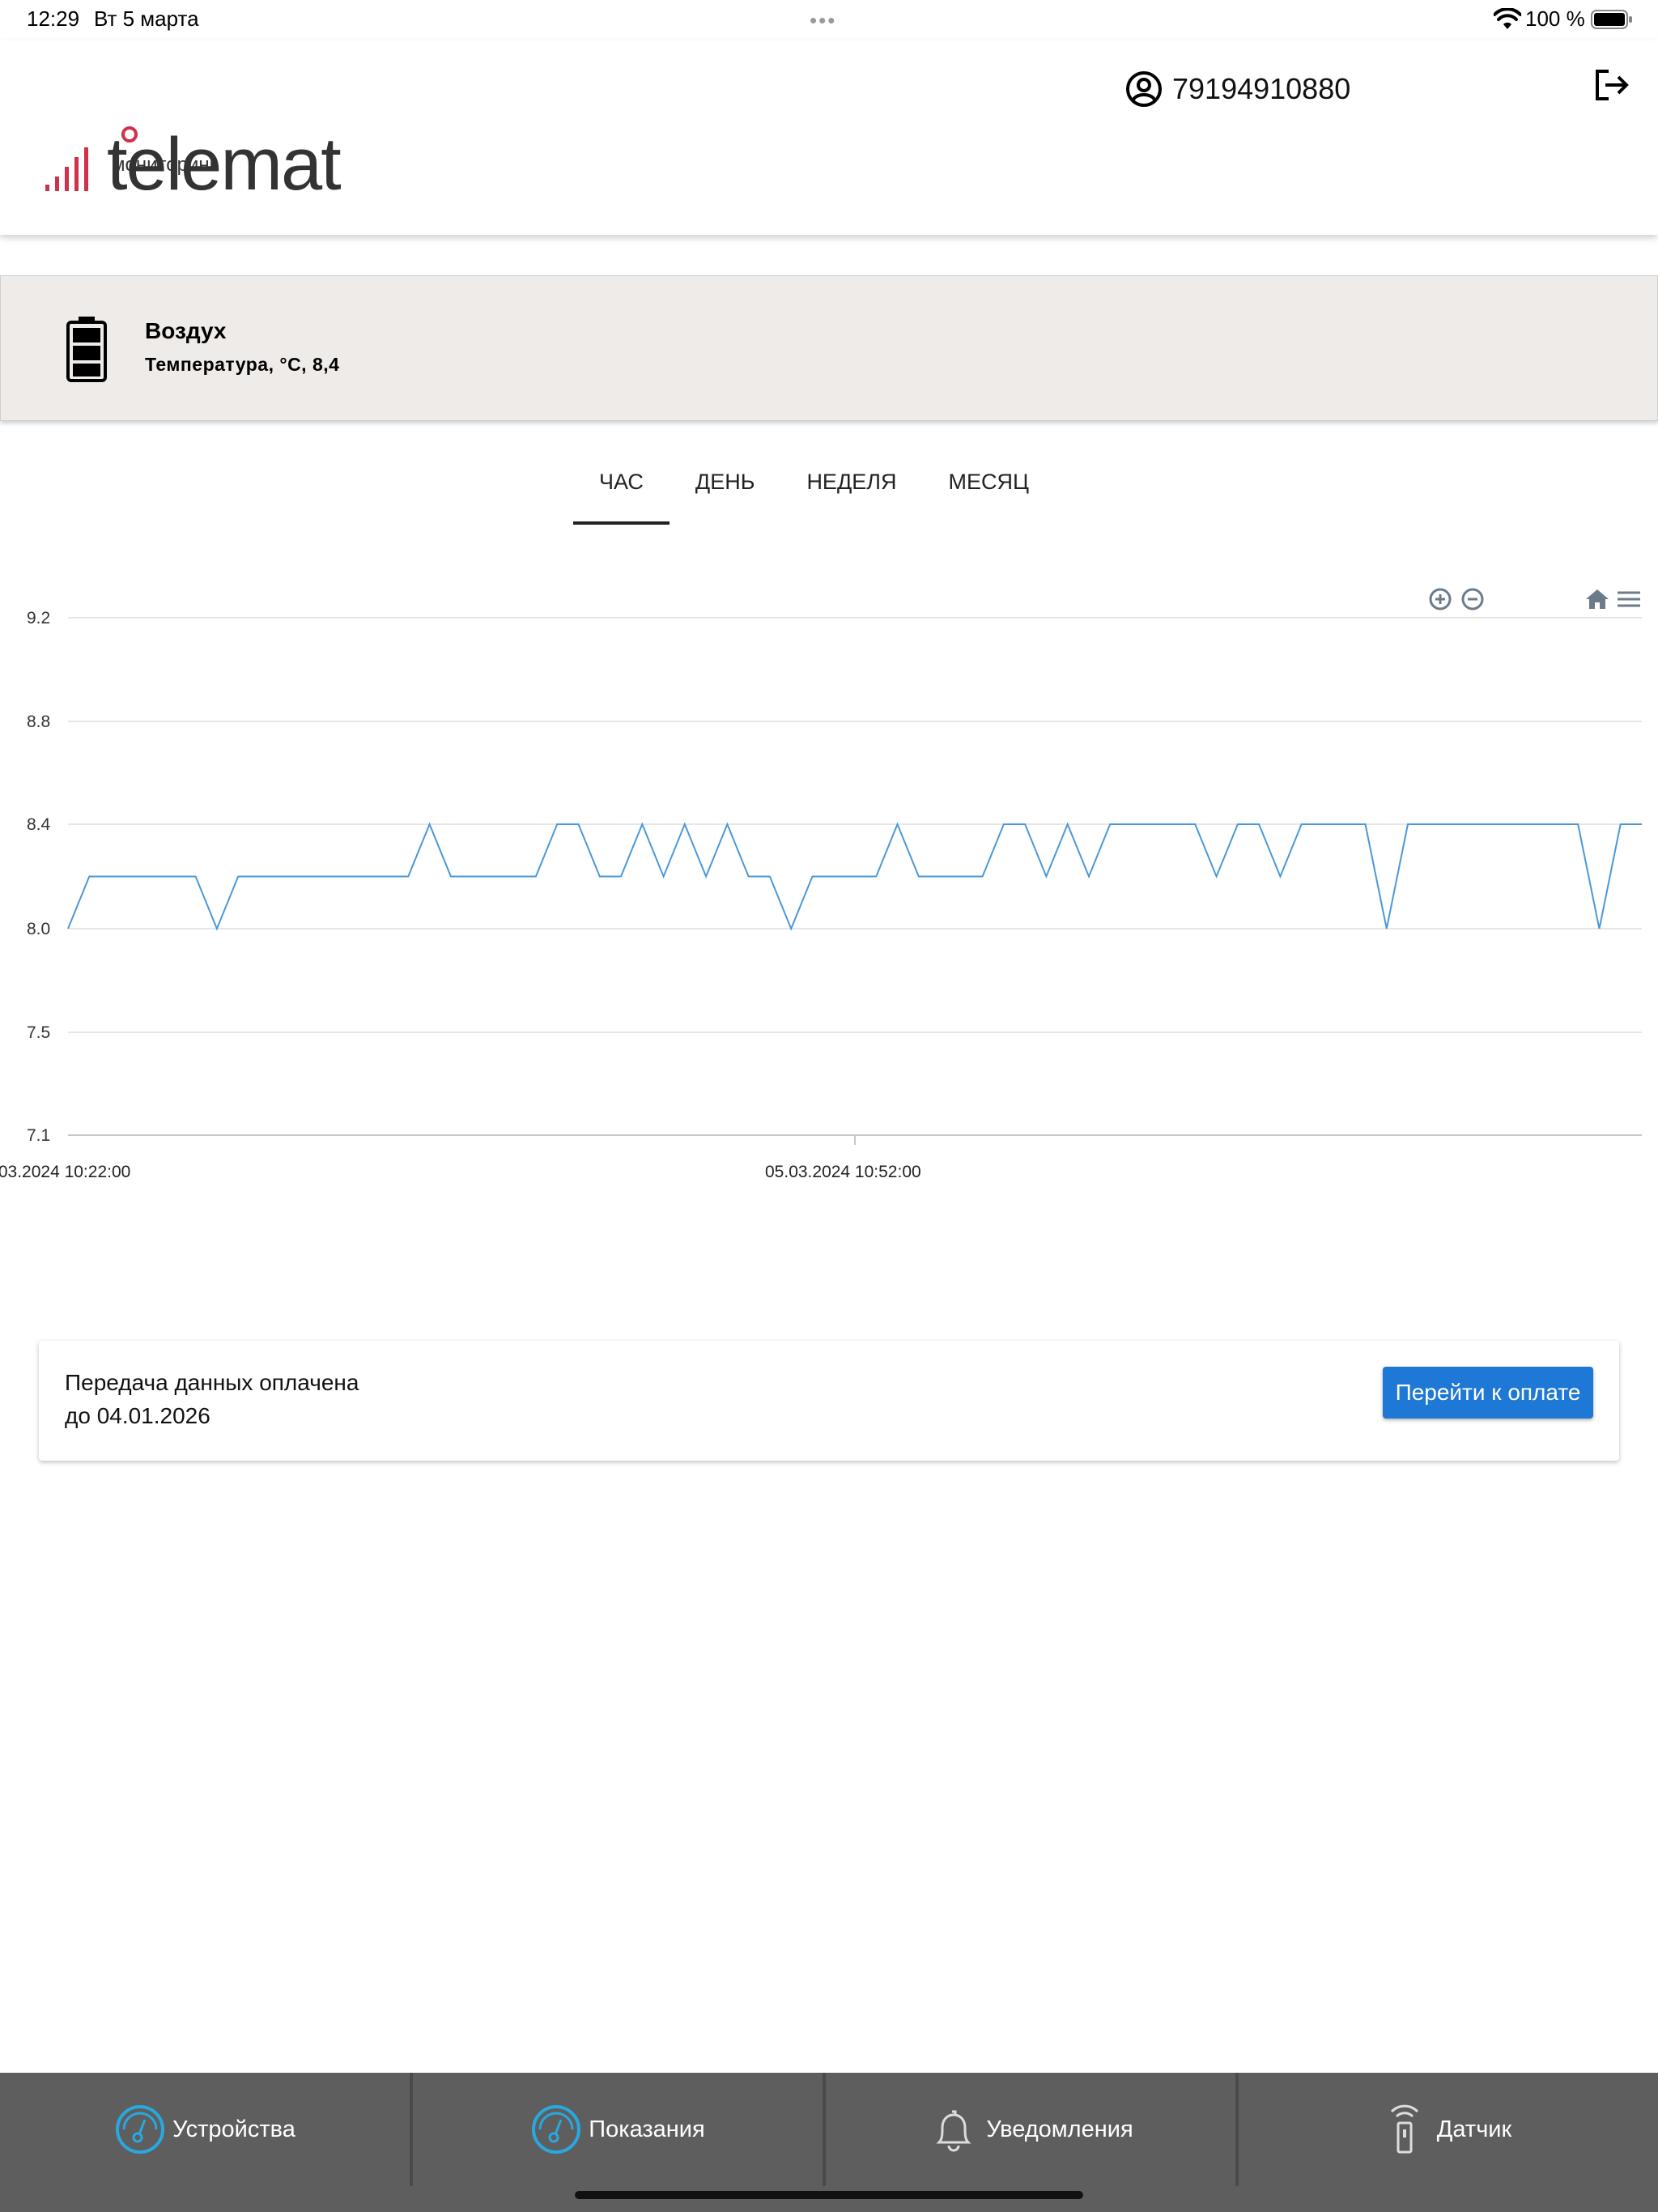 This screenshot has width=1658, height=2212. What do you see at coordinates (1507, 19) in the screenshot?
I see `wifi-icon` at bounding box center [1507, 19].